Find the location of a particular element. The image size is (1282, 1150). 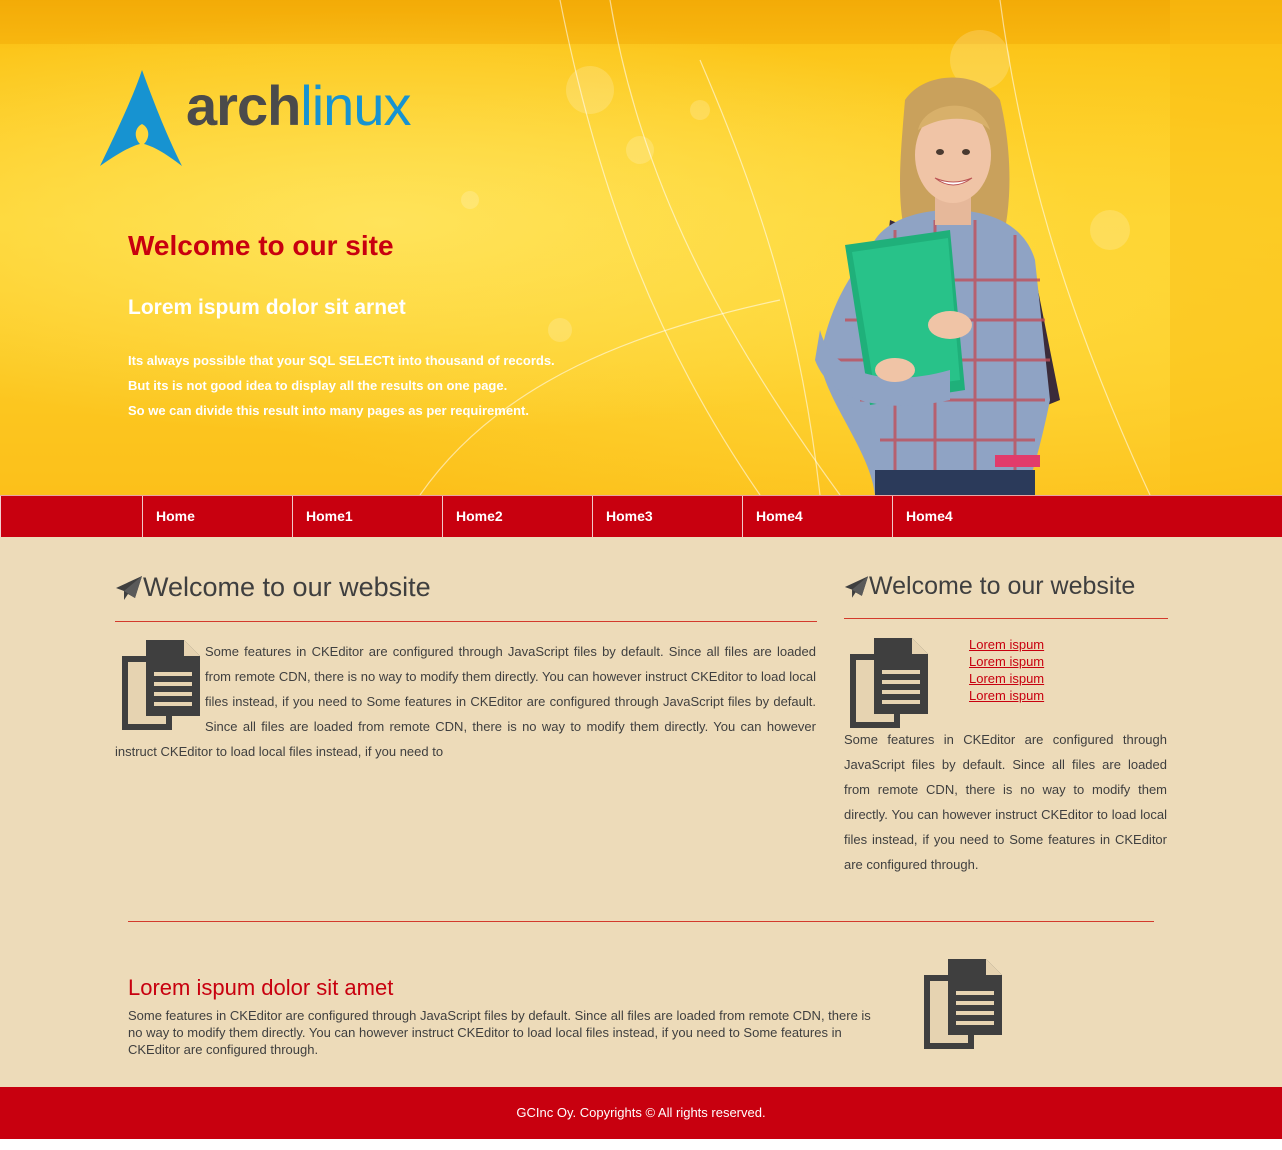

logo-text-linux: linux is located at coordinates (355, 105).